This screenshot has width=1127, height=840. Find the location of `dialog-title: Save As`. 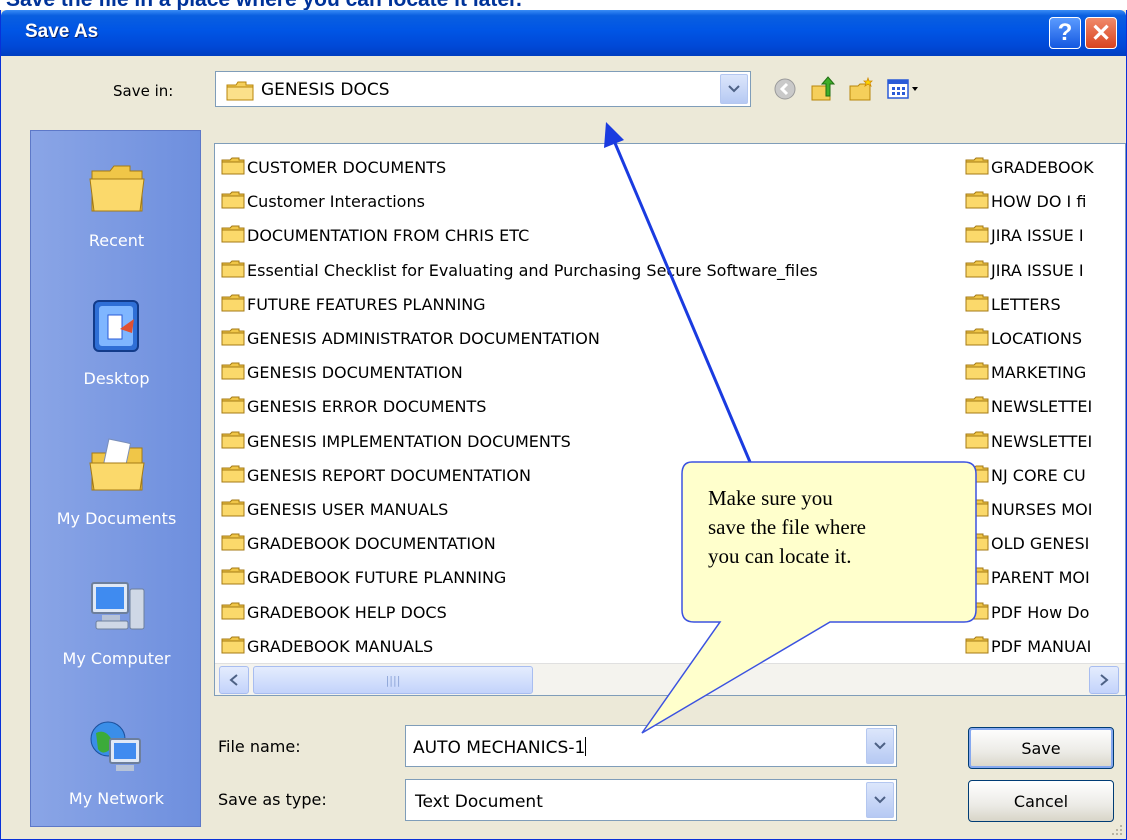

dialog-title: Save As is located at coordinates (62, 31).